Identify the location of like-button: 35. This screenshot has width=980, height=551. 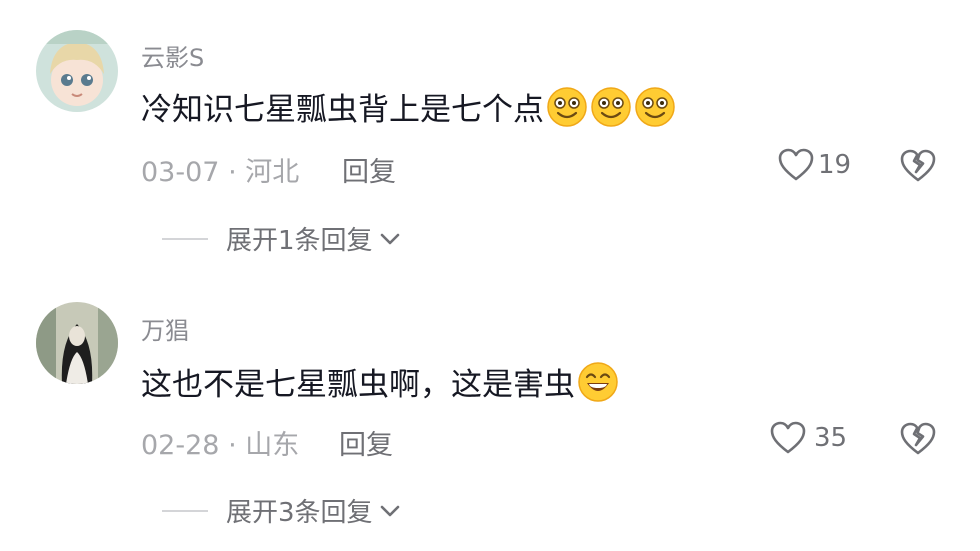
(808, 438).